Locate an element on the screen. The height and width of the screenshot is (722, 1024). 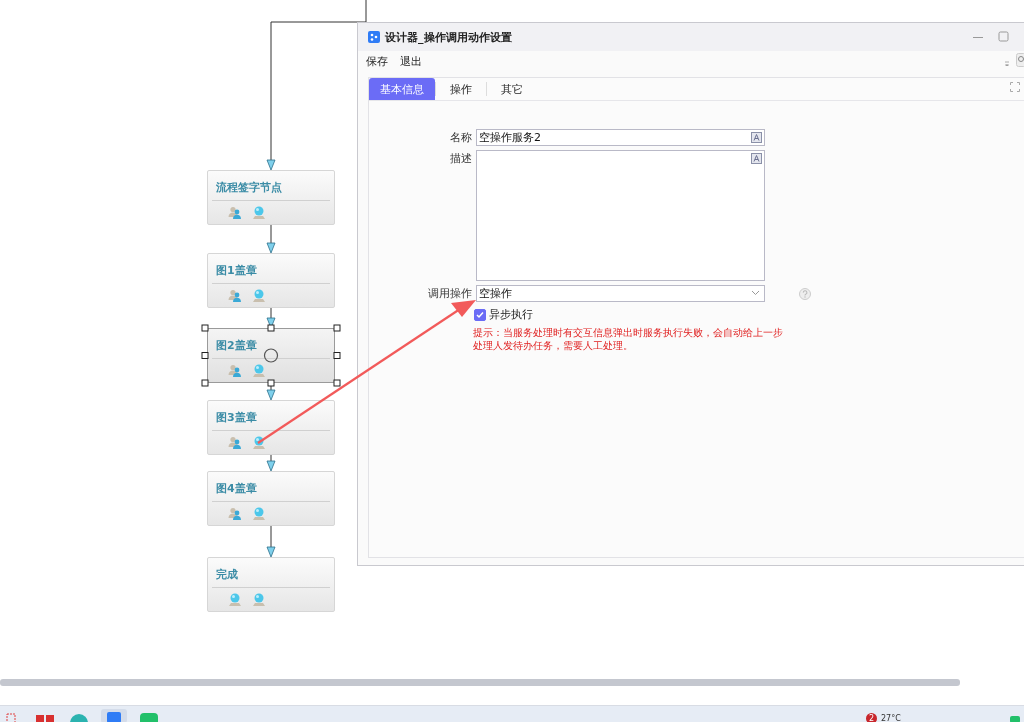
flow-node: 图3盖章 is located at coordinates (271, 427).